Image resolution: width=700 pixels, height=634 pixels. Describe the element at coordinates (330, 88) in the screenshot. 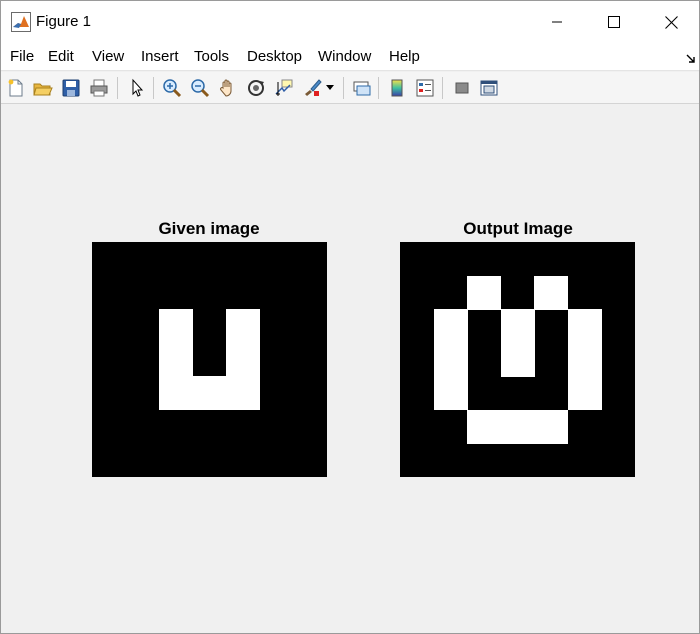

I see `brush-dropdown-icon` at that location.